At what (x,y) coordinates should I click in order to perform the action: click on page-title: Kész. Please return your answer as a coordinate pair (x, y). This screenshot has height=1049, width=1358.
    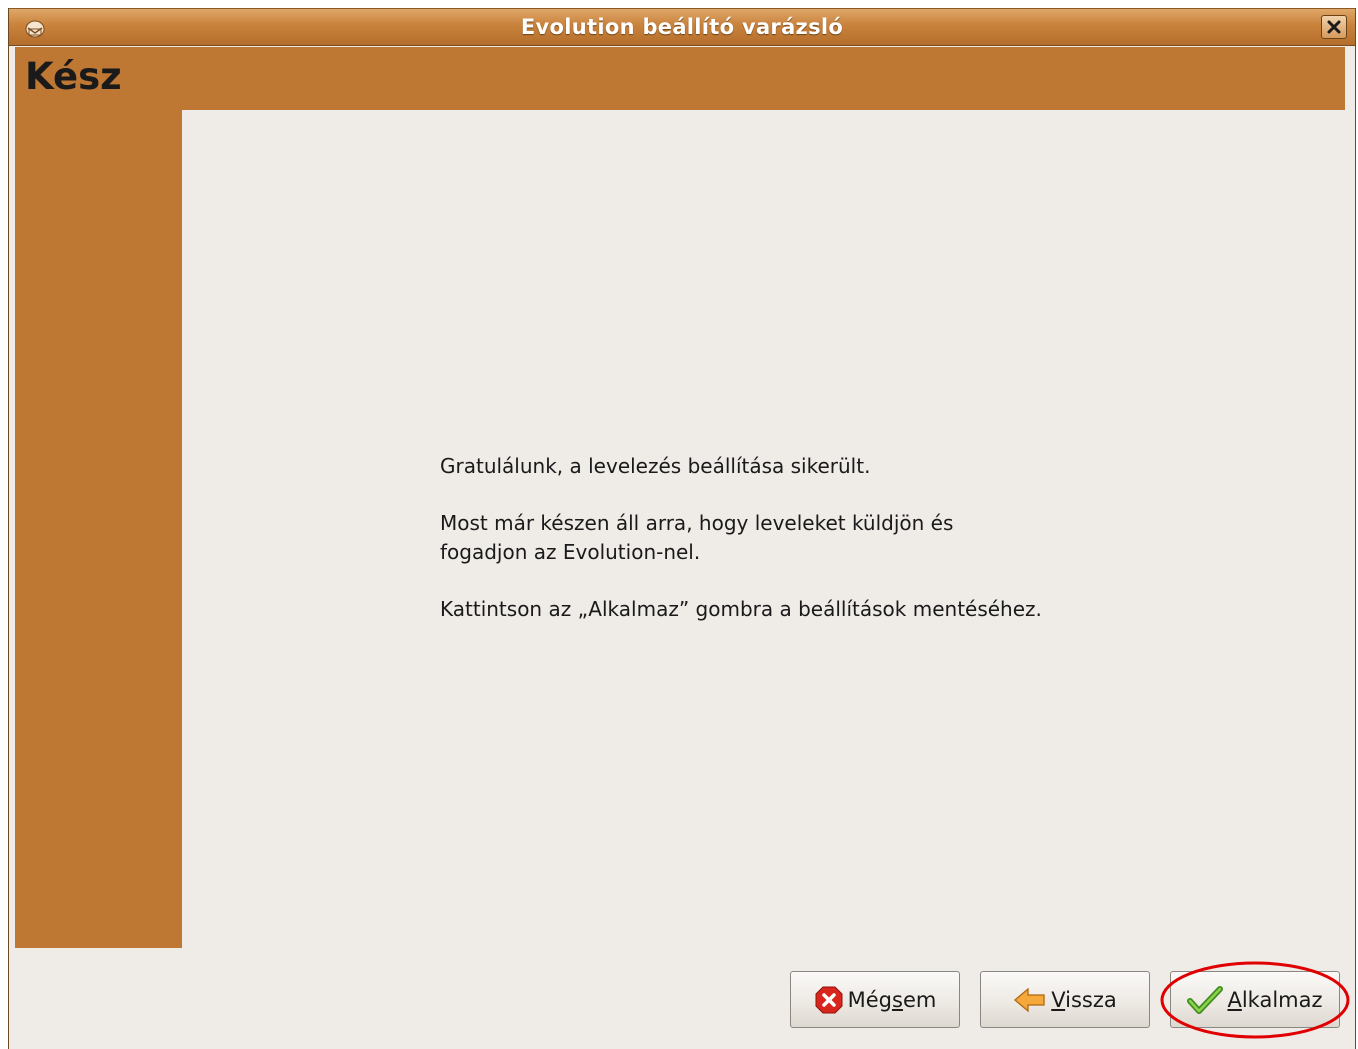
    Looking at the image, I should click on (73, 76).